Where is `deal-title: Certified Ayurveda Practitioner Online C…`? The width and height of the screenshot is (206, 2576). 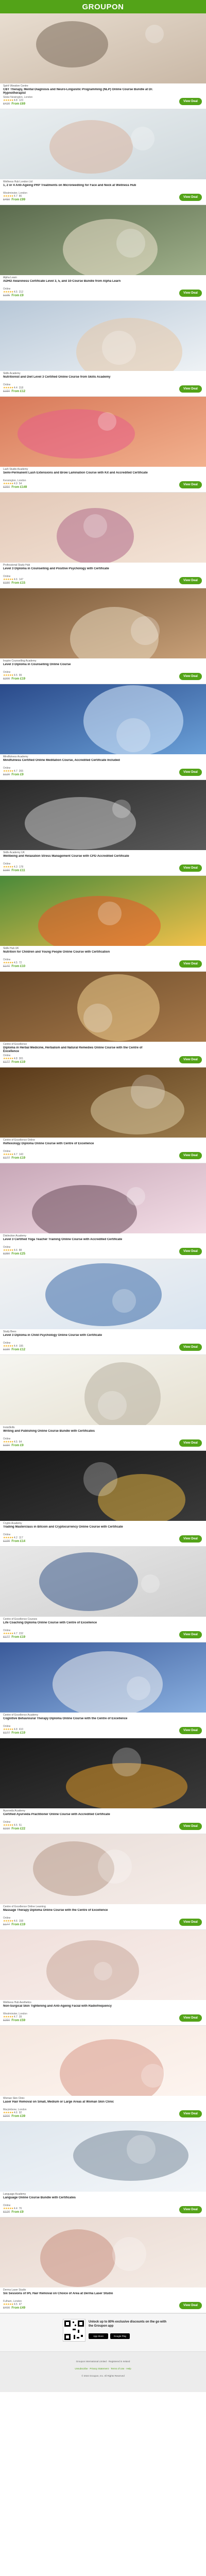 deal-title: Certified Ayurveda Practitioner Online C… is located at coordinates (81, 1816).